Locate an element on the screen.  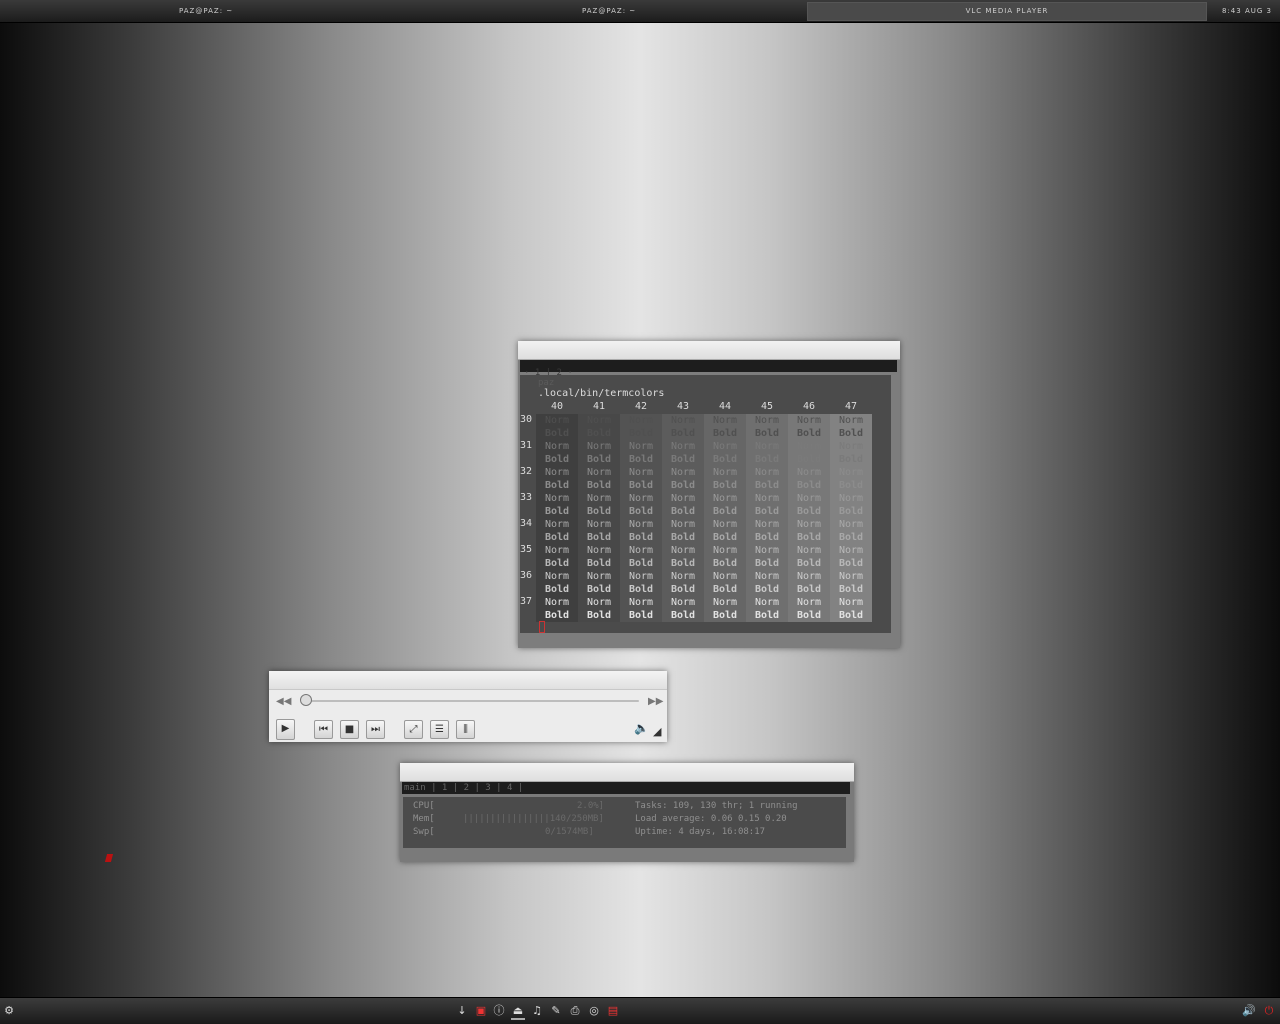
terminal-tabbar: · 1 | 2 · is located at coordinates (708, 369).